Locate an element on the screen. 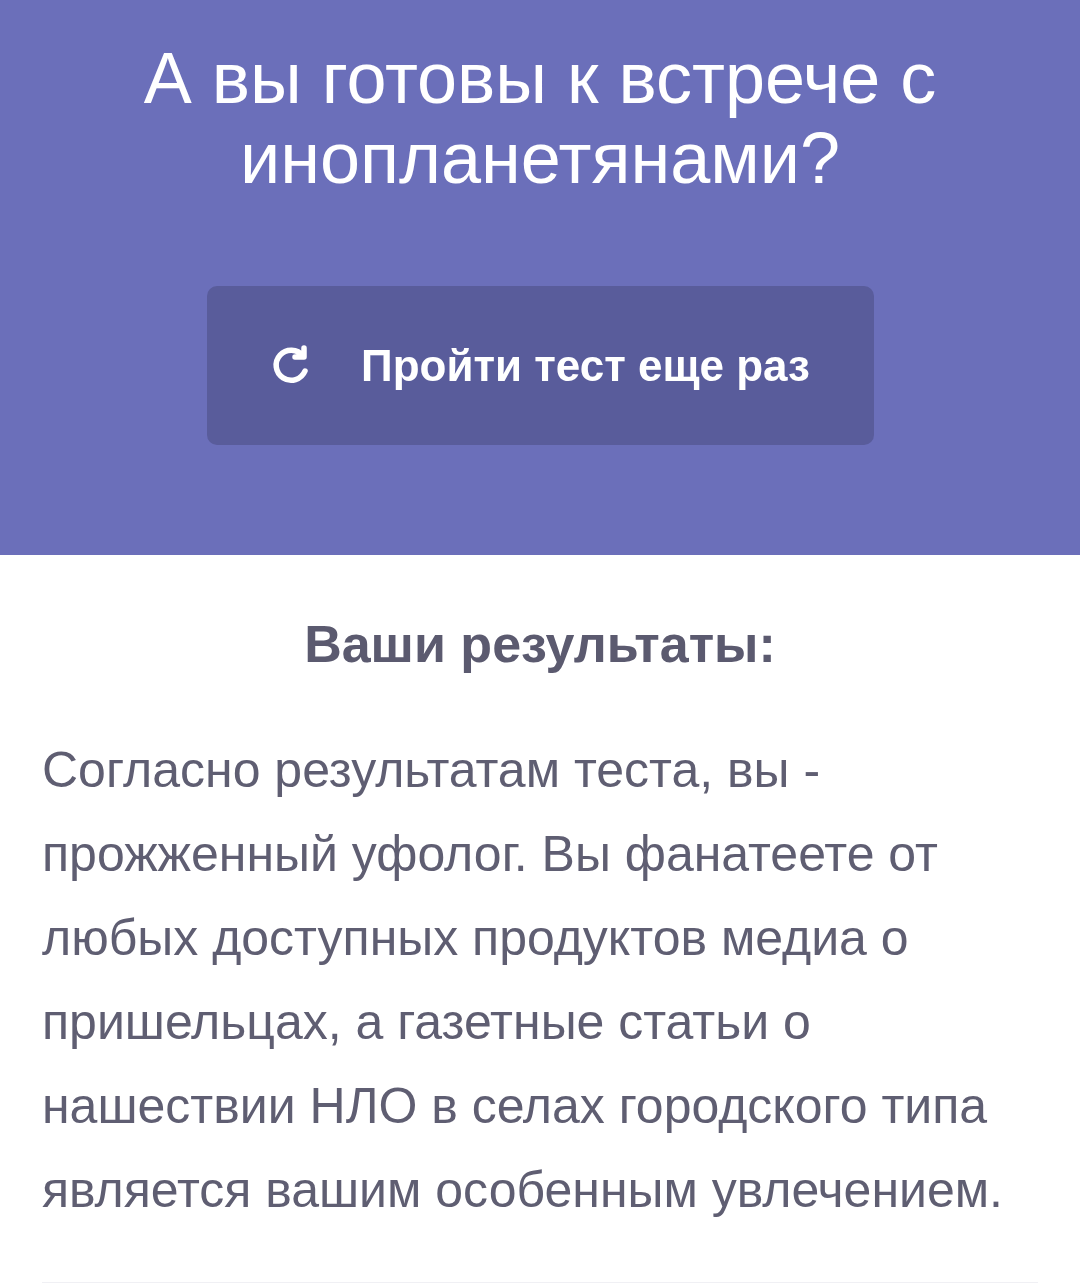  retake-test-button: Пройти тест еще раз is located at coordinates (540, 365).